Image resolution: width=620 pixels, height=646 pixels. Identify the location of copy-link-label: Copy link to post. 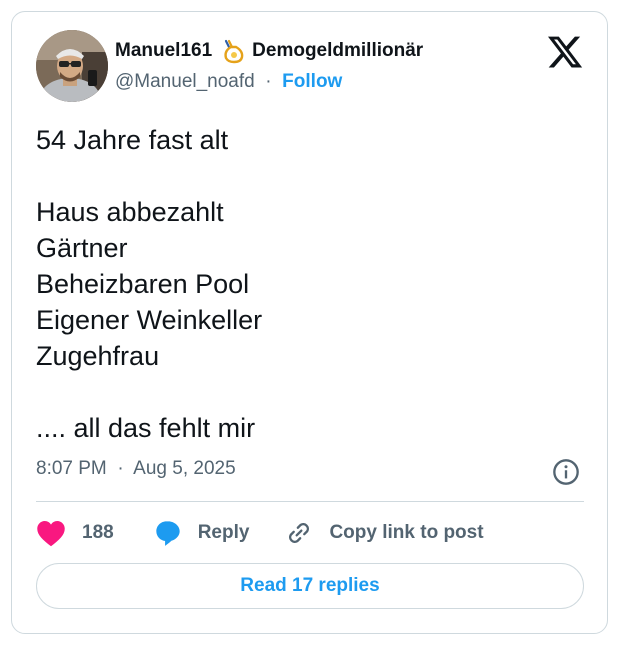
(406, 532).